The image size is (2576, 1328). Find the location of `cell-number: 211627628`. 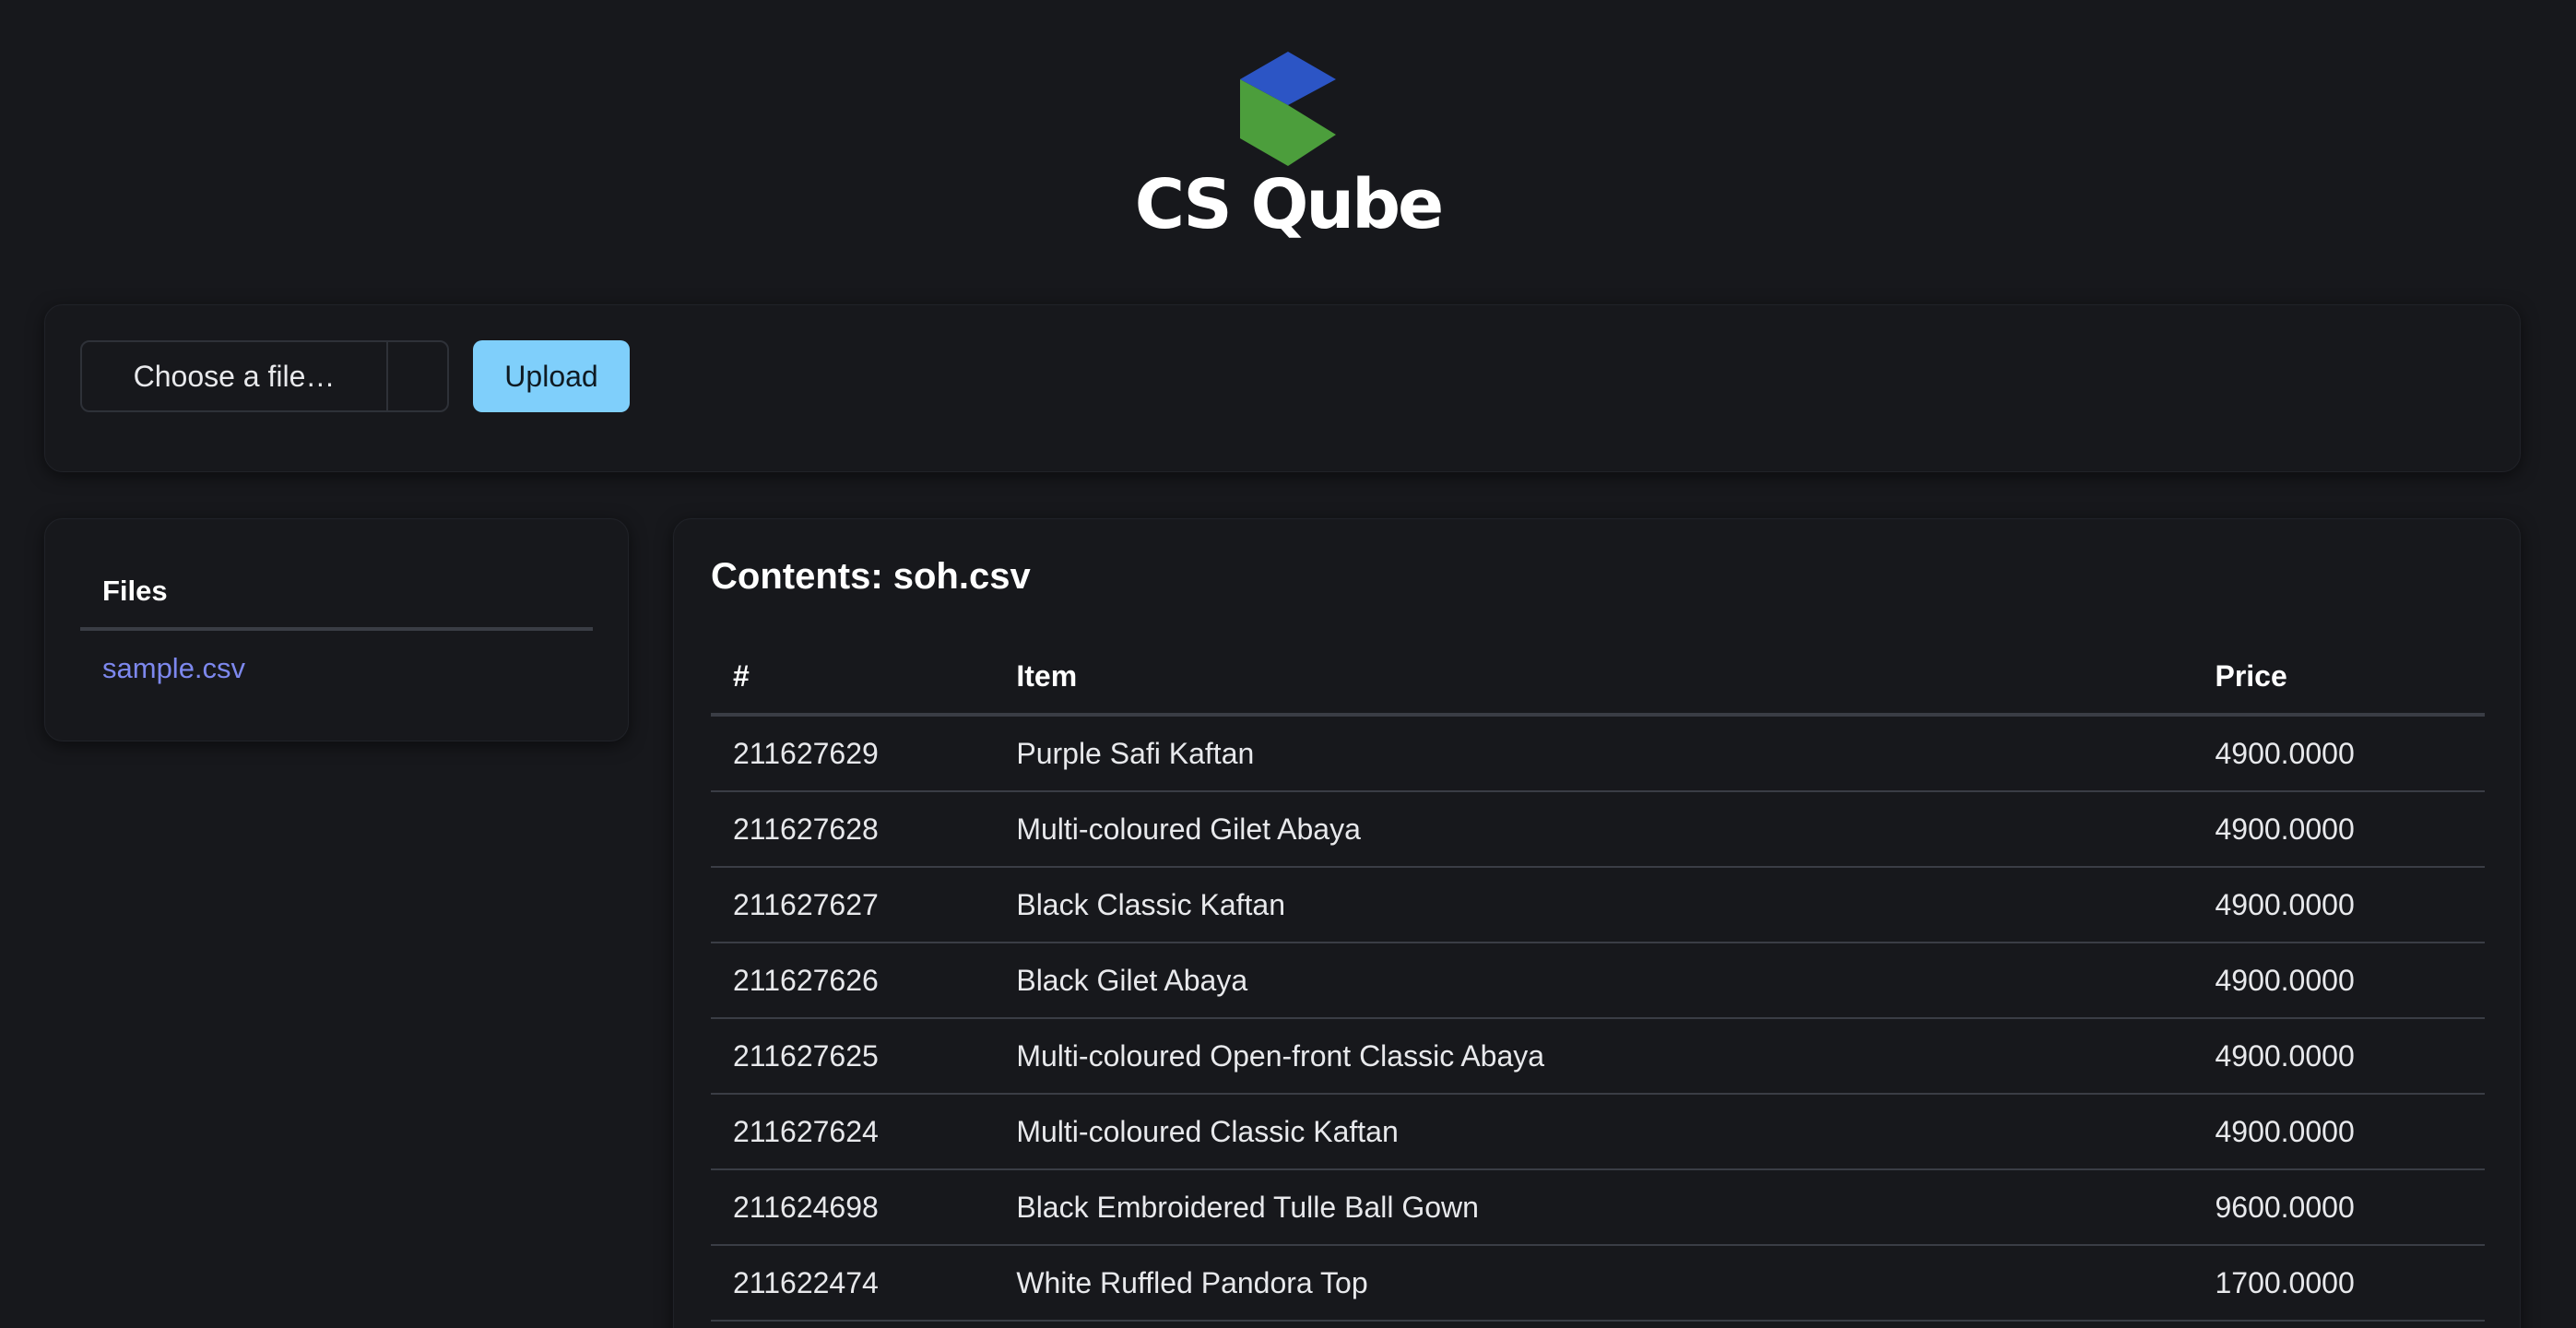

cell-number: 211627628 is located at coordinates (853, 829).